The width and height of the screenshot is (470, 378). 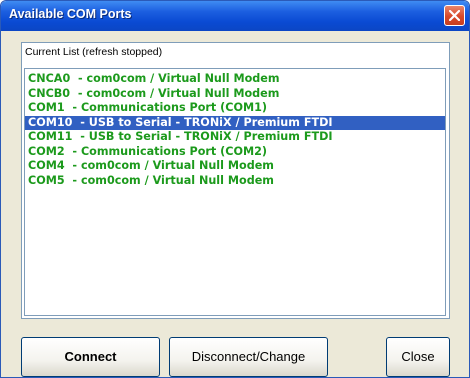 What do you see at coordinates (235, 79) in the screenshot?
I see `port-list-item: CNCA0 - com0com / Virtual Null Modem` at bounding box center [235, 79].